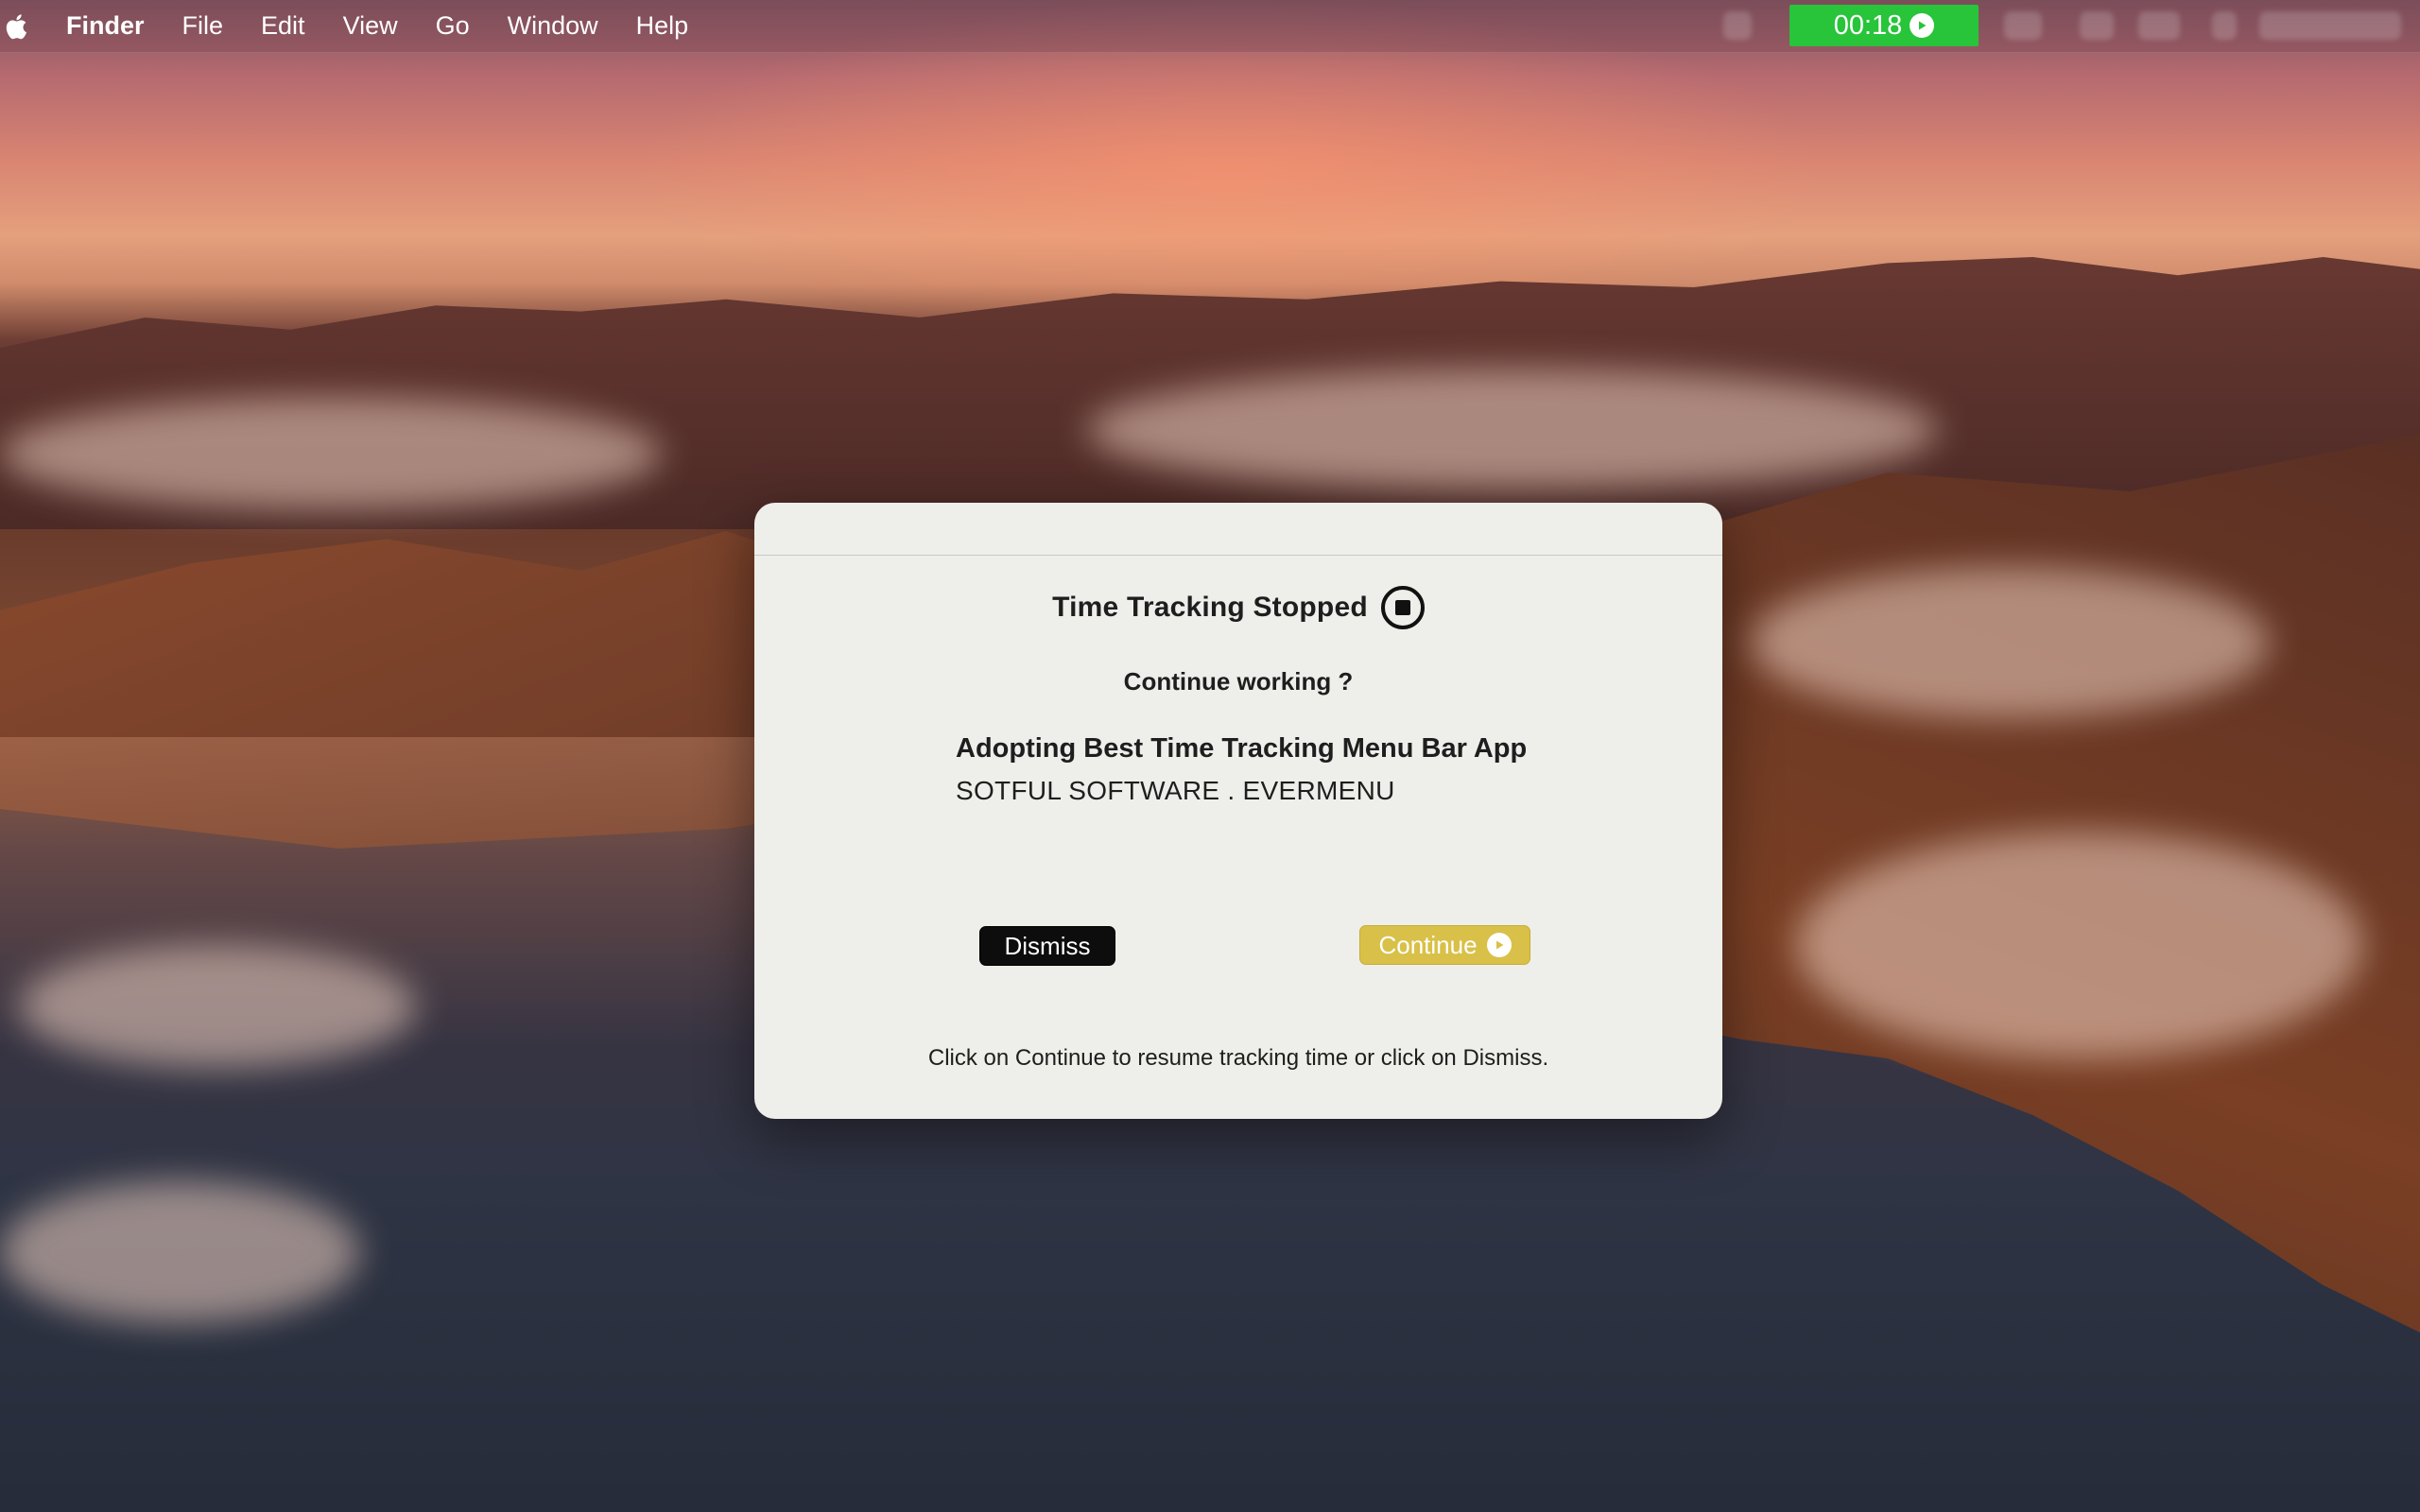 The width and height of the screenshot is (2420, 1512). Describe the element at coordinates (662, 26) in the screenshot. I see `menu-help: Help` at that location.